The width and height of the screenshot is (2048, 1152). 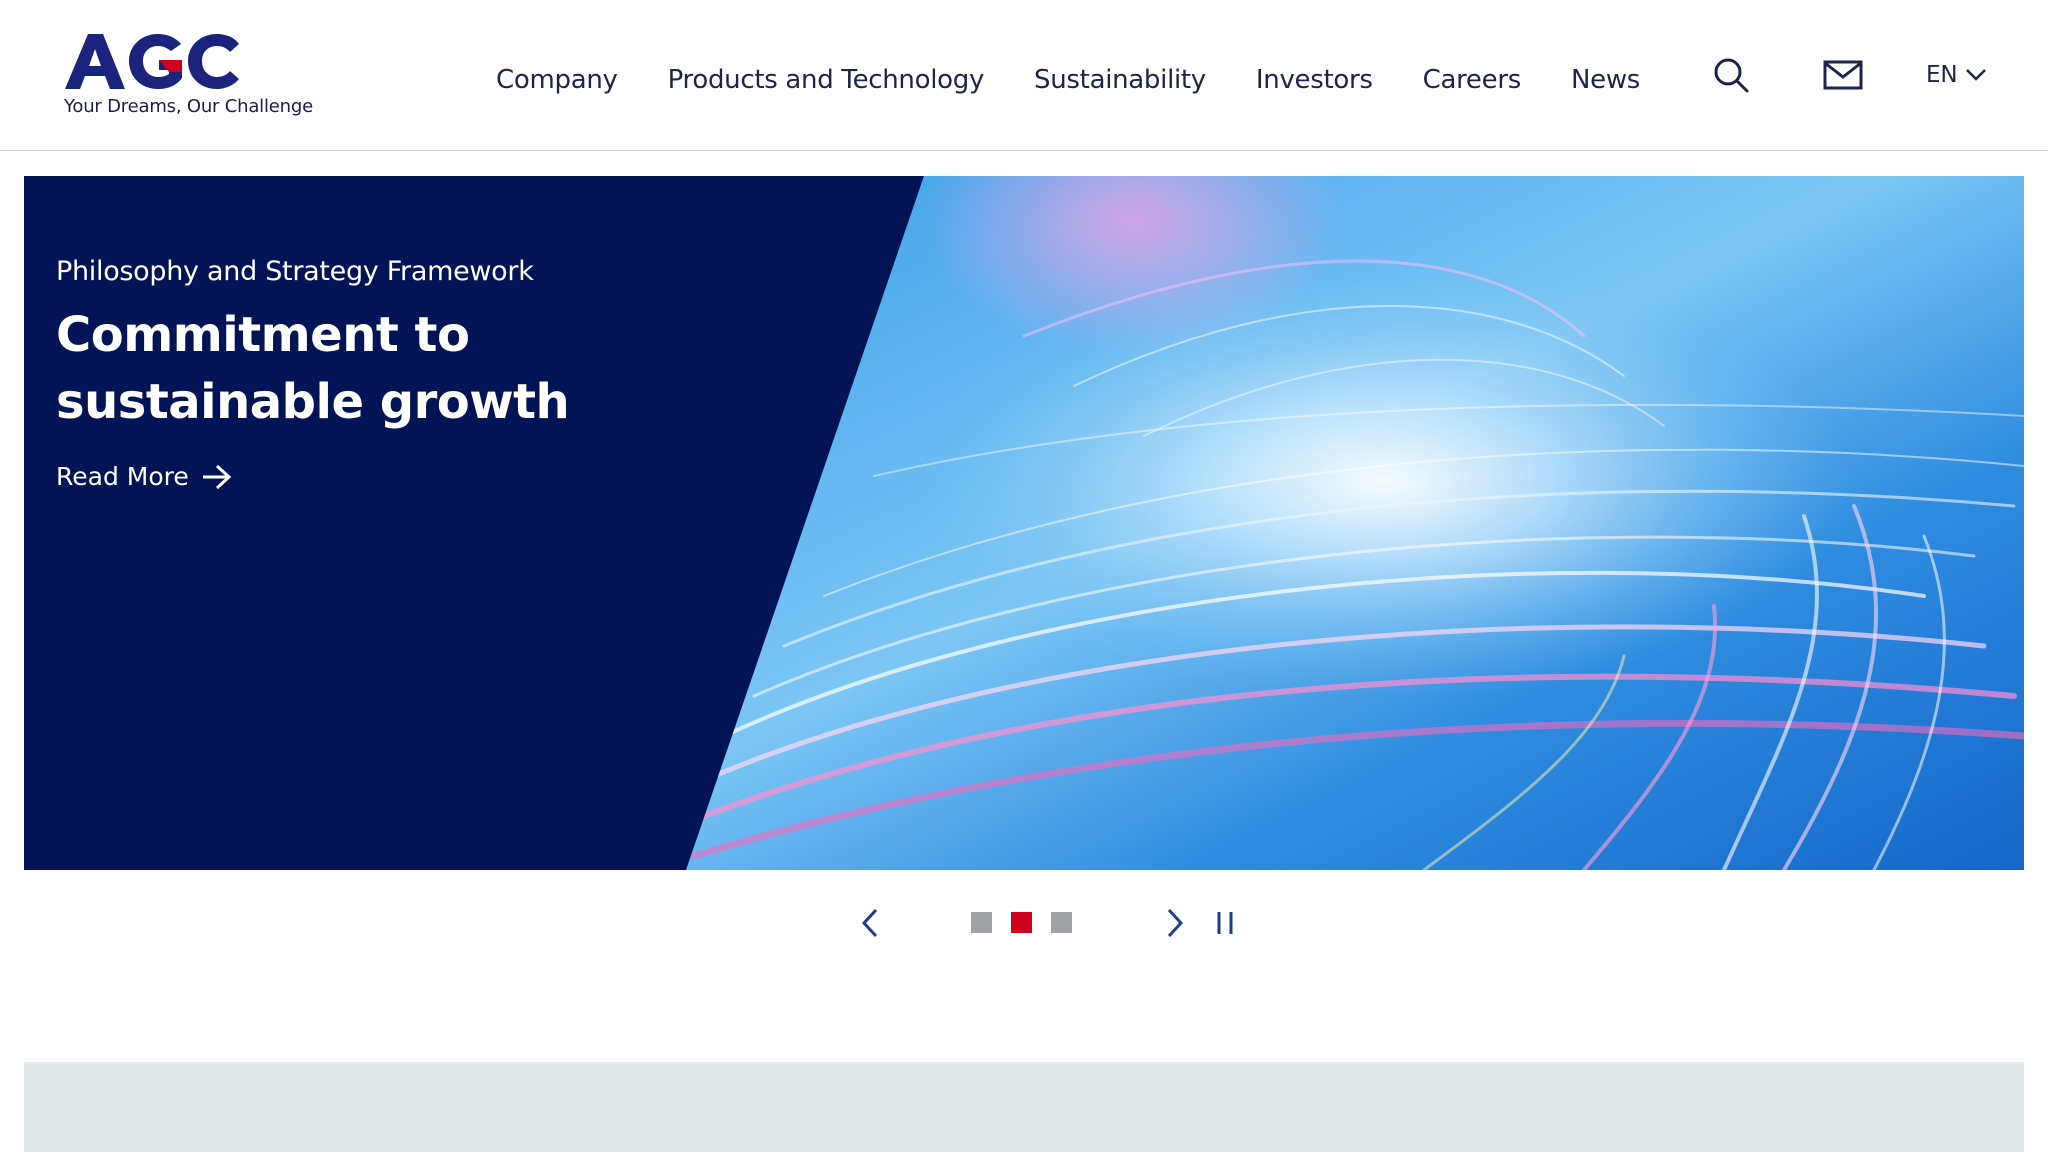 What do you see at coordinates (1175, 923) in the screenshot?
I see `chevron-right-icon` at bounding box center [1175, 923].